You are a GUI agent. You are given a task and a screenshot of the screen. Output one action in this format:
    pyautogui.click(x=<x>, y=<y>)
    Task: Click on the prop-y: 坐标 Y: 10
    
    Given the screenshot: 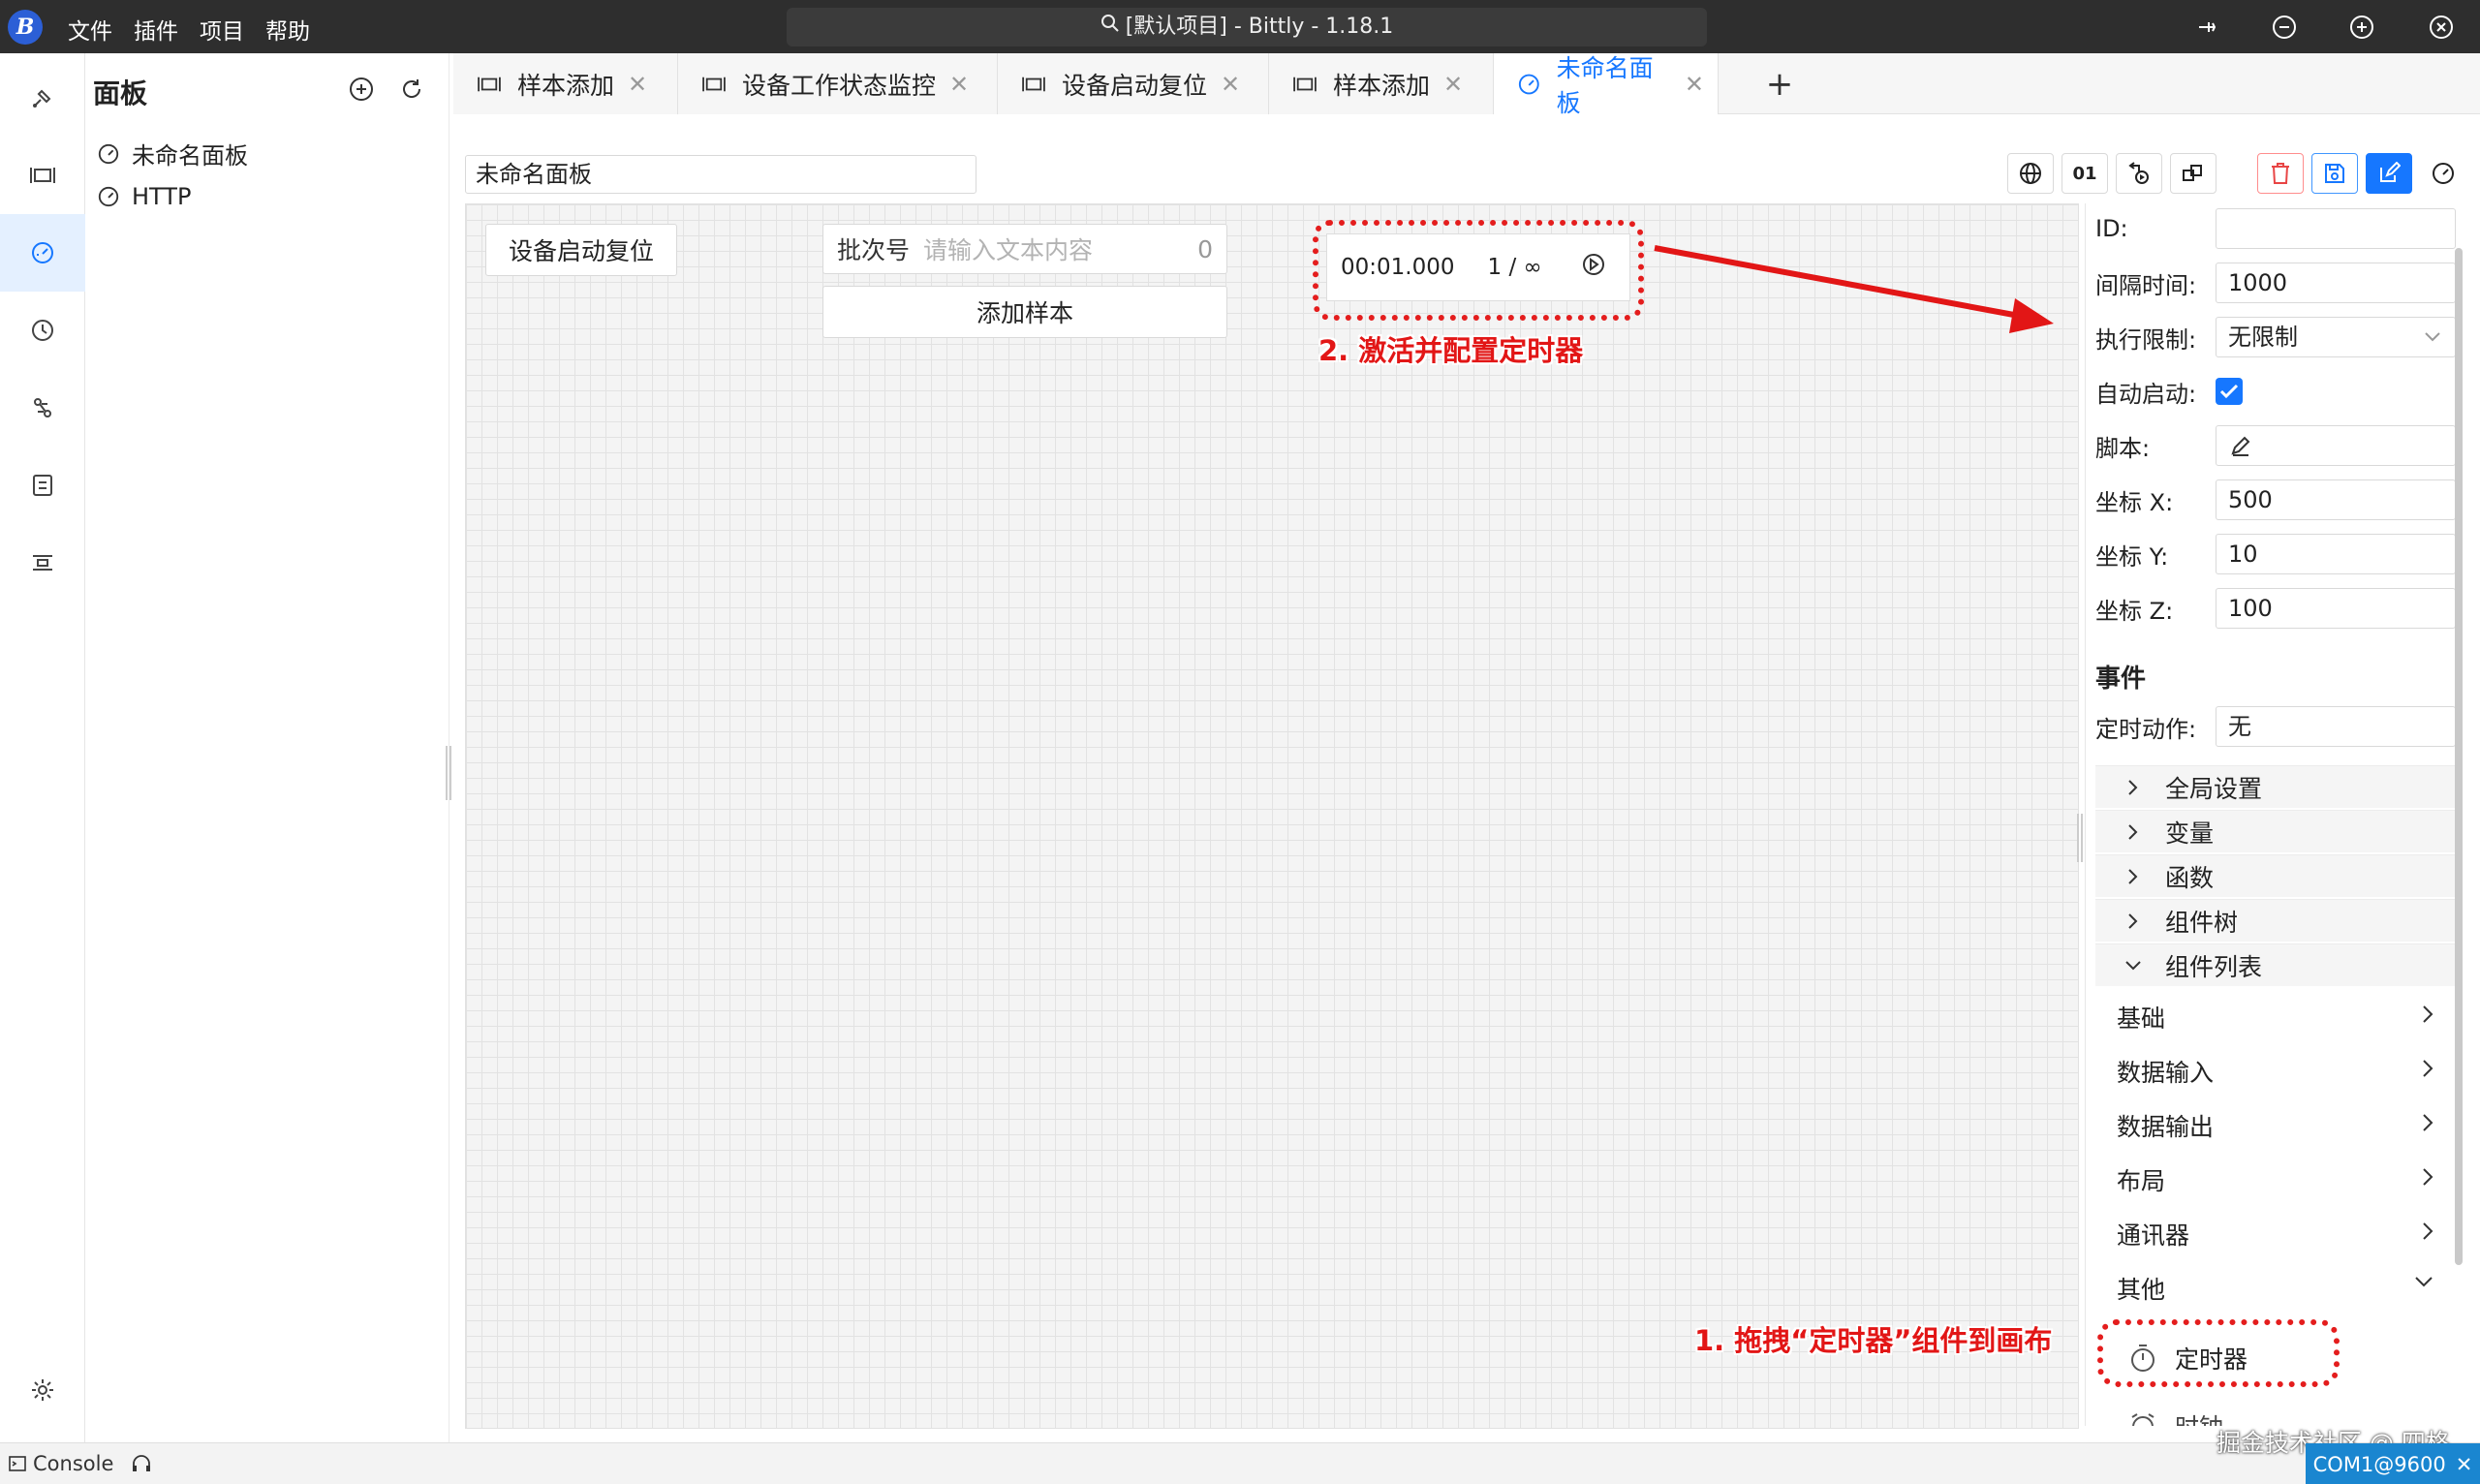 What is the action you would take?
    pyautogui.click(x=2275, y=554)
    